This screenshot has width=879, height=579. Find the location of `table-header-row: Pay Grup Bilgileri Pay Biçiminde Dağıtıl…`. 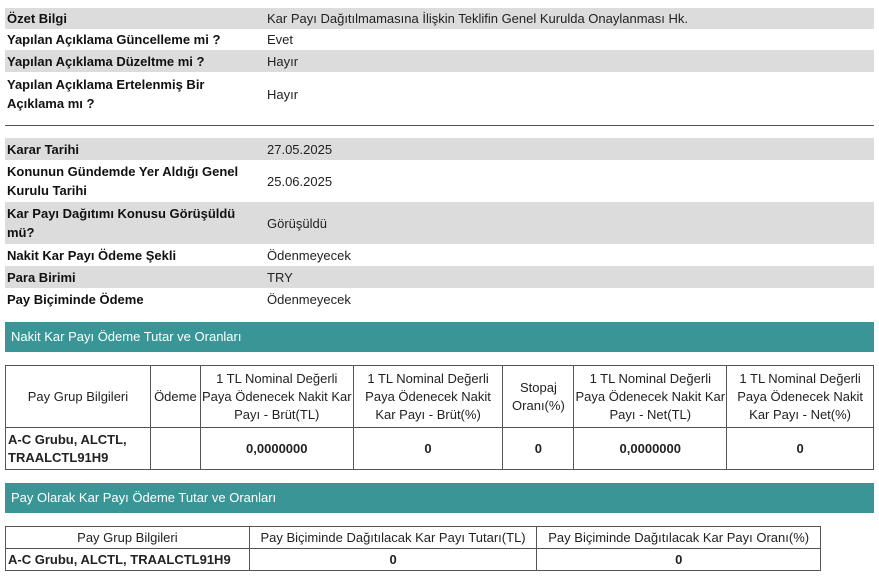

table-header-row: Pay Grup Bilgileri Pay Biçiminde Dağıtıl… is located at coordinates (413, 537).